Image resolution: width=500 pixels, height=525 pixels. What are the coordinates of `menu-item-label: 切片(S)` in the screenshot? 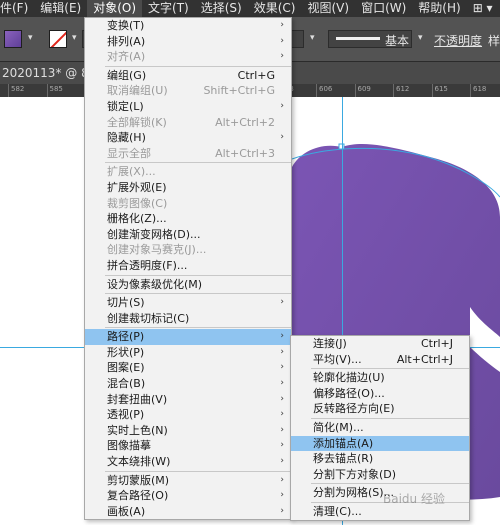 It's located at (126, 303).